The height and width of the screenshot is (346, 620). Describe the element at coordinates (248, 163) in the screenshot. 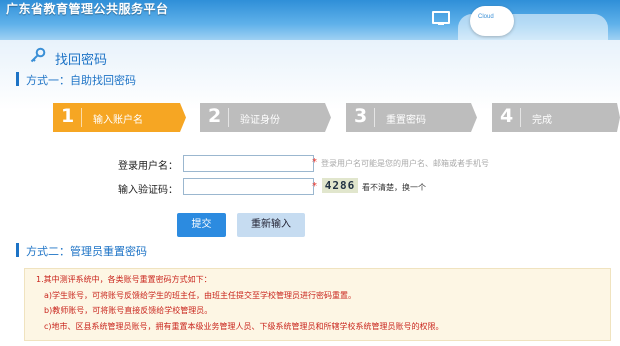

I see `username-input` at that location.